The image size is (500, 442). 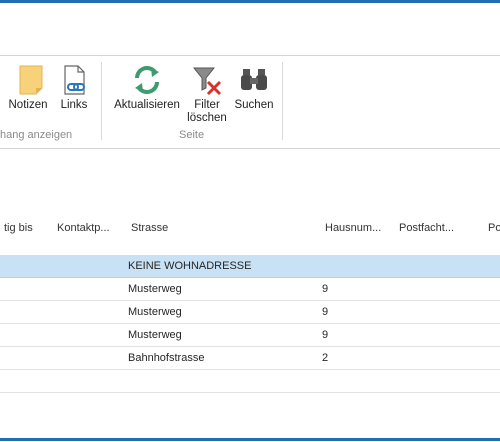 What do you see at coordinates (254, 105) in the screenshot?
I see `search-label: Suchen` at bounding box center [254, 105].